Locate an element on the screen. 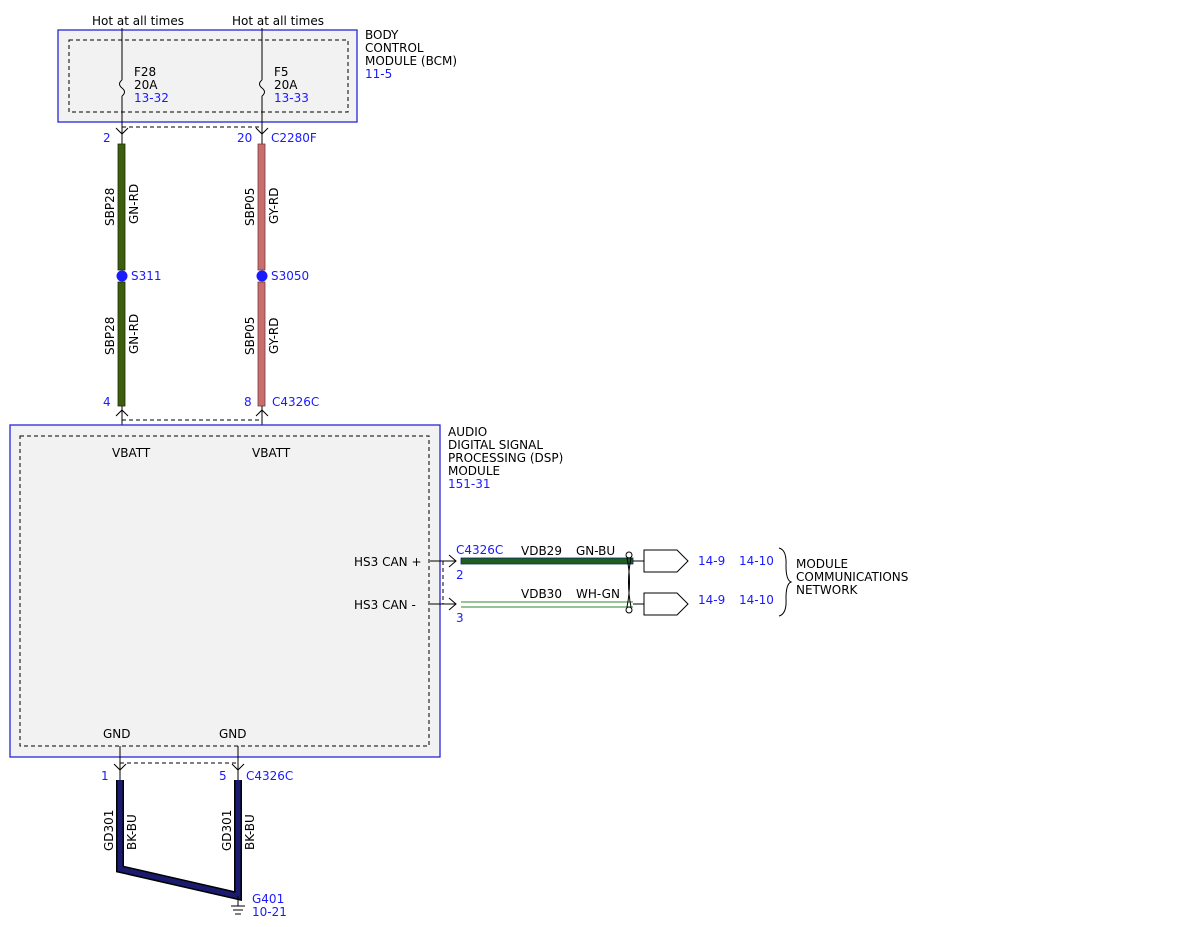  wire-right-lower-color: GY-RD is located at coordinates (274, 335).